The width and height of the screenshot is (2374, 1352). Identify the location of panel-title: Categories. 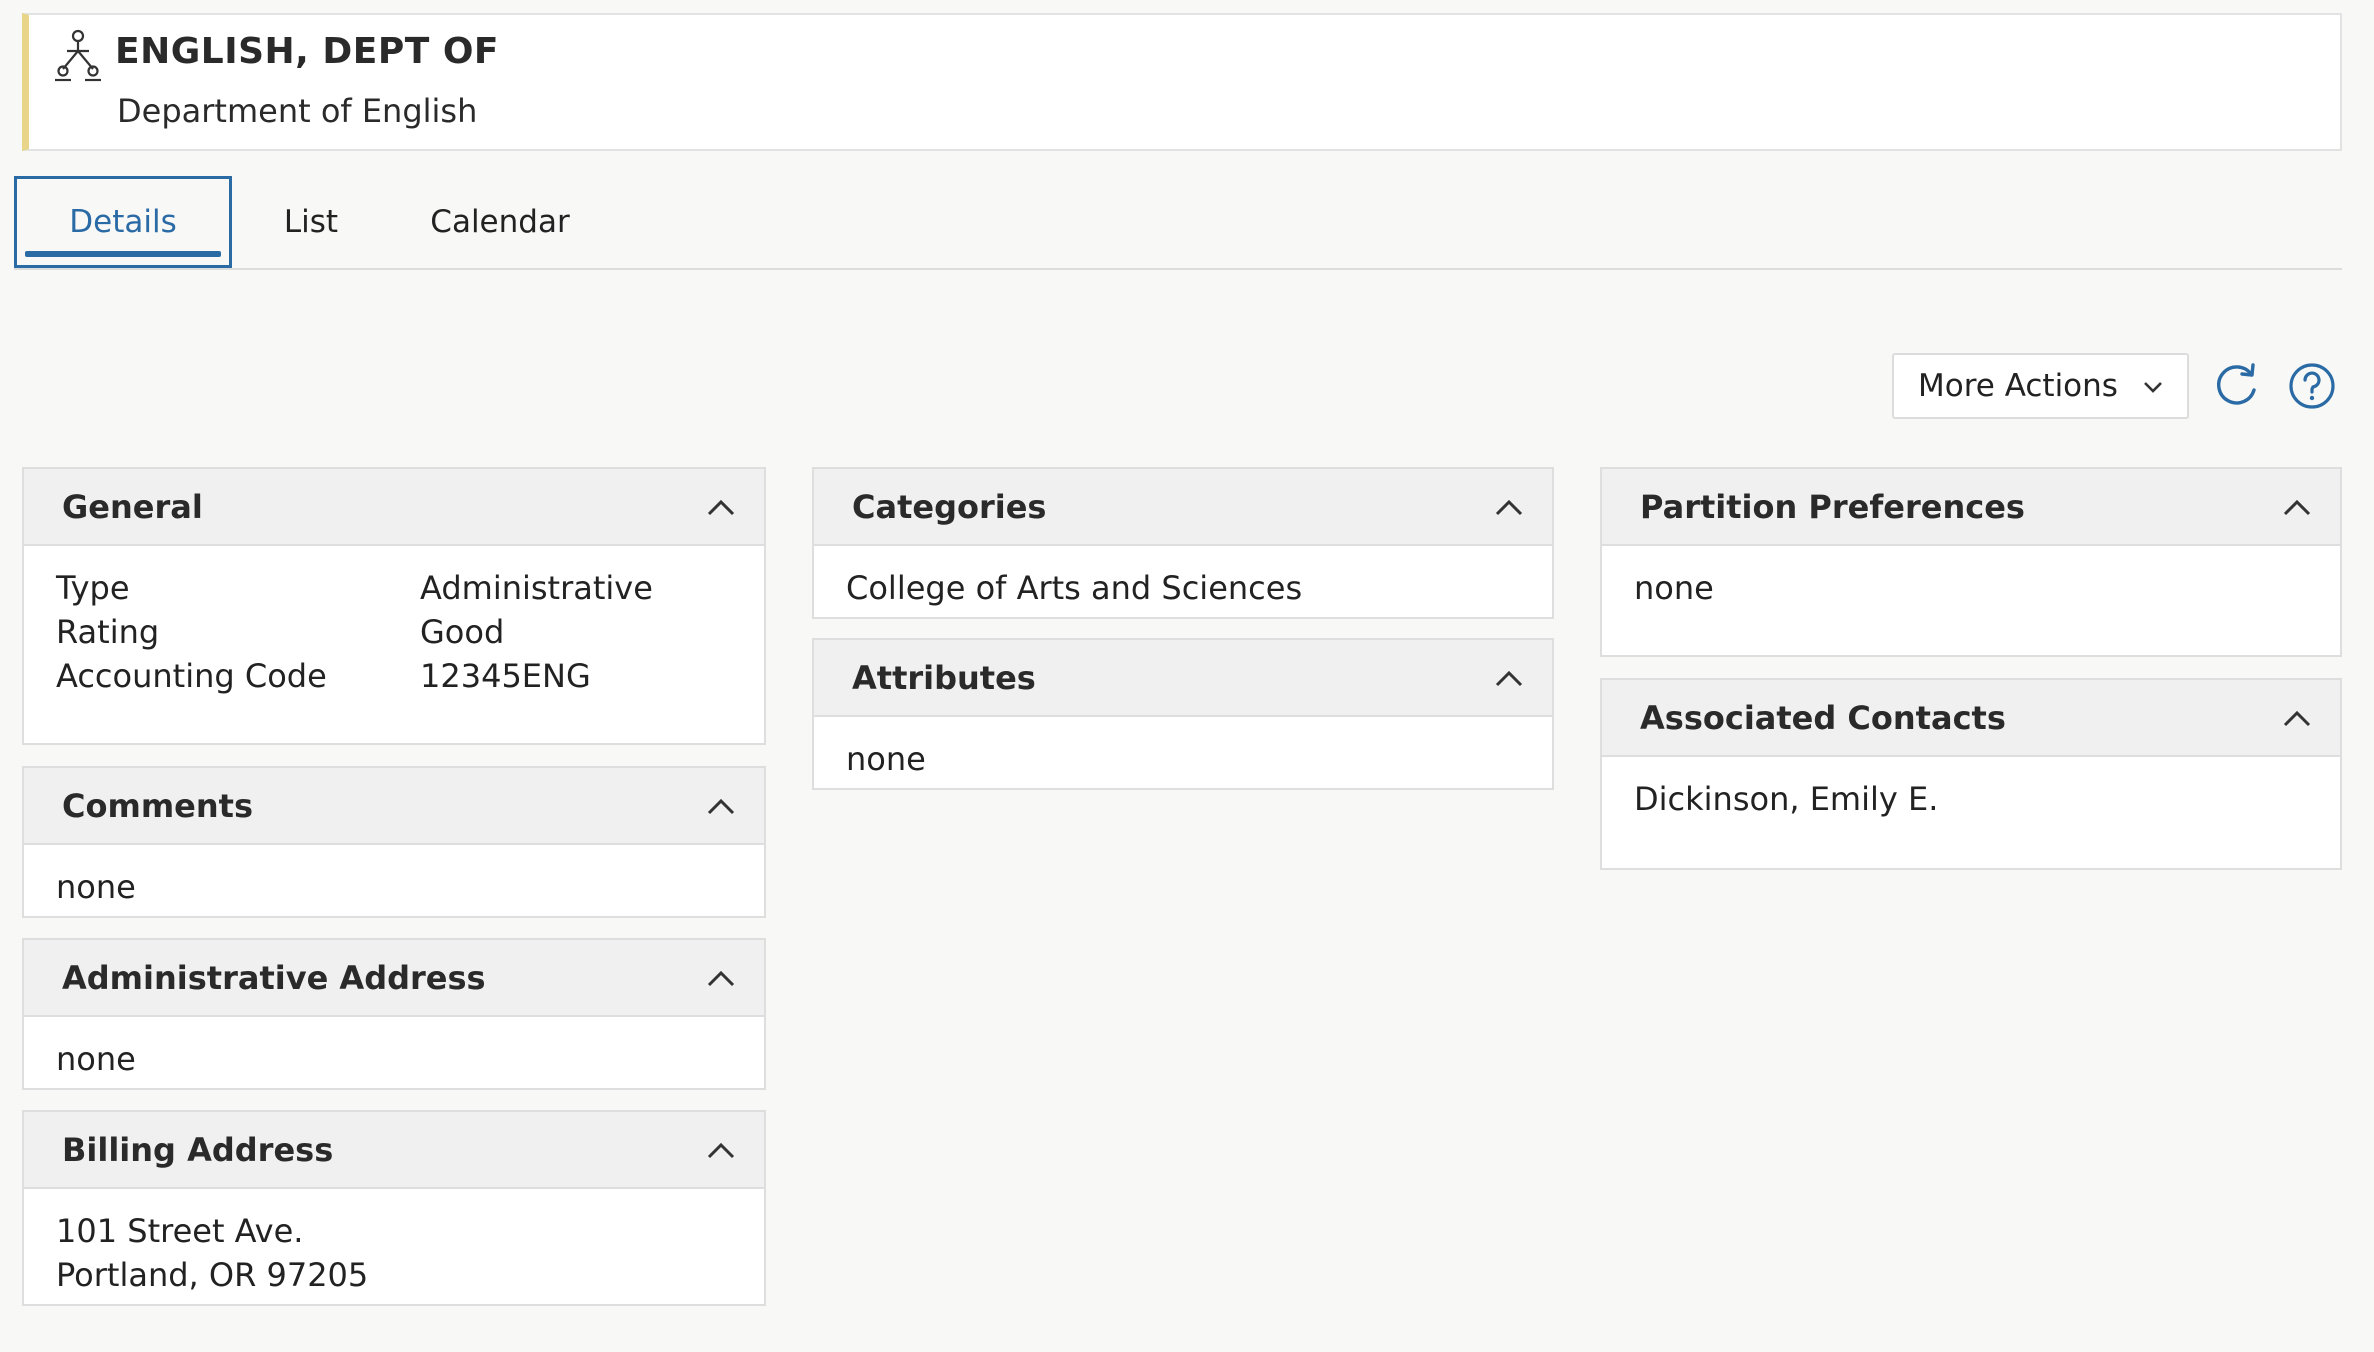
(949, 507).